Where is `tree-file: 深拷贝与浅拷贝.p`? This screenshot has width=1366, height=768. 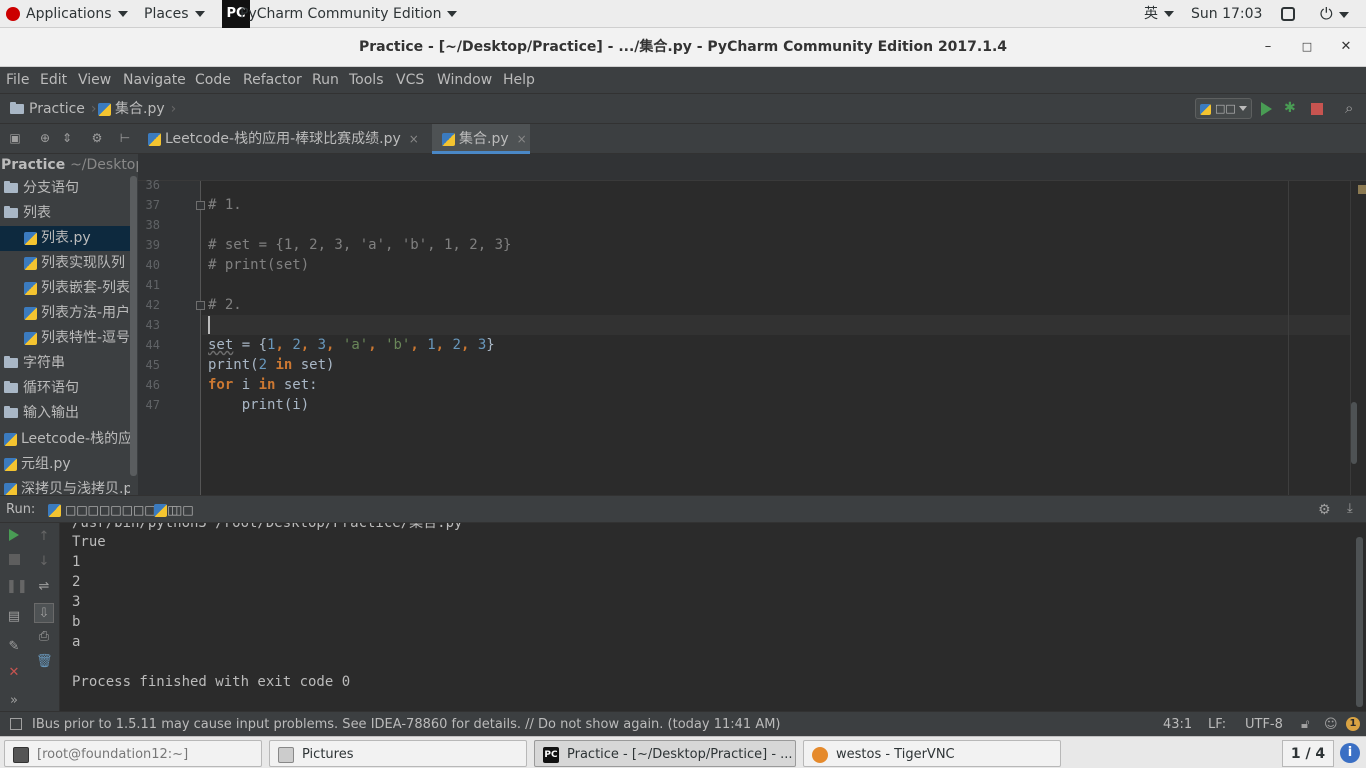 tree-file: 深拷贝与浅拷贝.p is located at coordinates (65, 486).